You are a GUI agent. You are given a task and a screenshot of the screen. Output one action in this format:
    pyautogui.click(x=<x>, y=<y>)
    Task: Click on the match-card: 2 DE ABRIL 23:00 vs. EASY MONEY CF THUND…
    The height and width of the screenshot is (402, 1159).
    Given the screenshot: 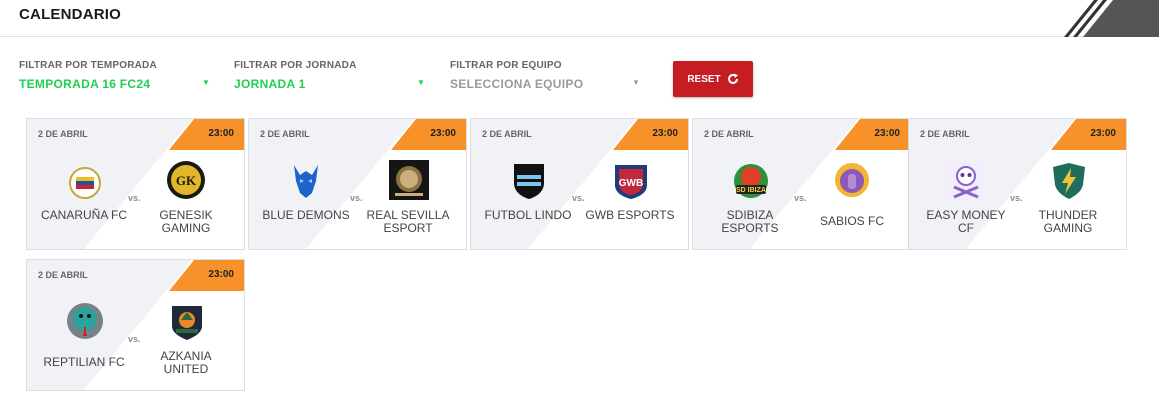 What is the action you would take?
    pyautogui.click(x=1017, y=184)
    